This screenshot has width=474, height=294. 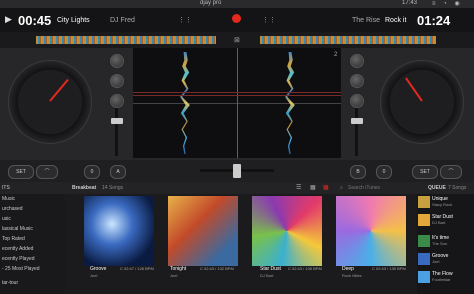 I want to click on left-deck-menu-icon: ⋮⋮, so click(x=185, y=20).